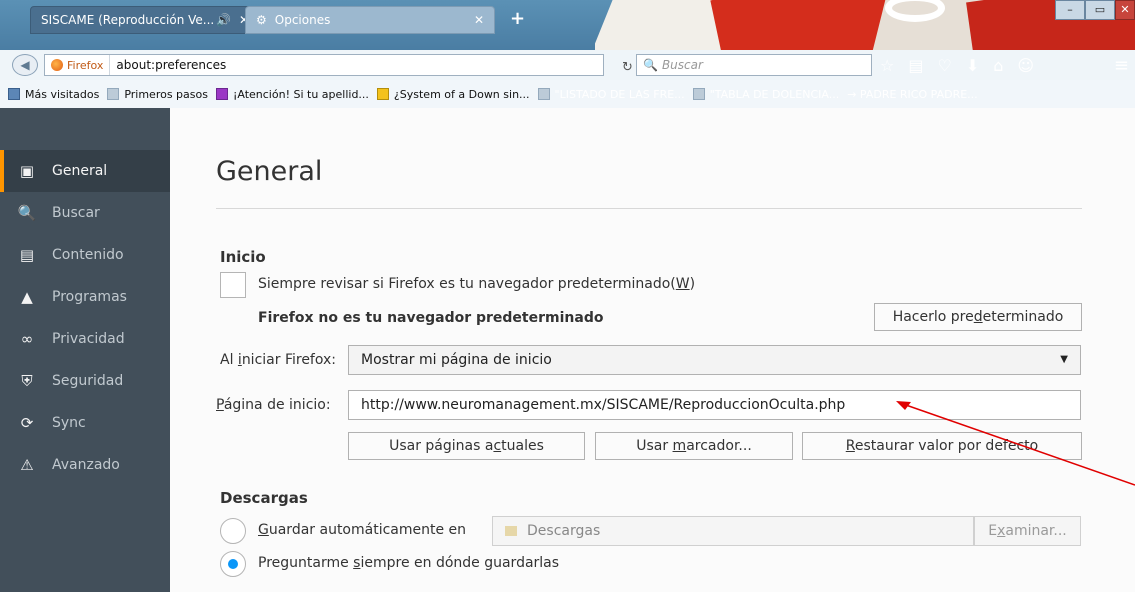 This screenshot has height=592, width=1135. What do you see at coordinates (233, 564) in the screenshot?
I see `always-ask-radio` at bounding box center [233, 564].